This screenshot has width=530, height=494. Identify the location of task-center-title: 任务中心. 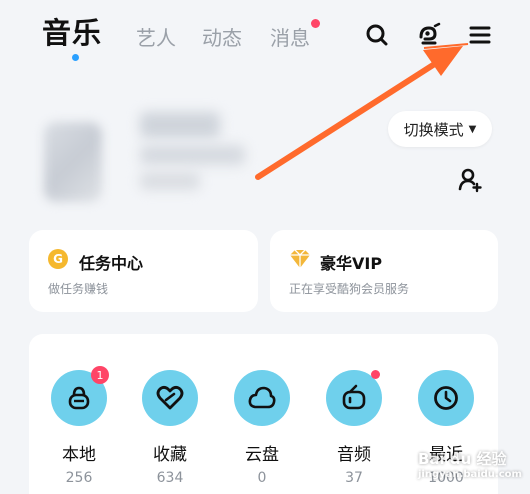
(111, 263).